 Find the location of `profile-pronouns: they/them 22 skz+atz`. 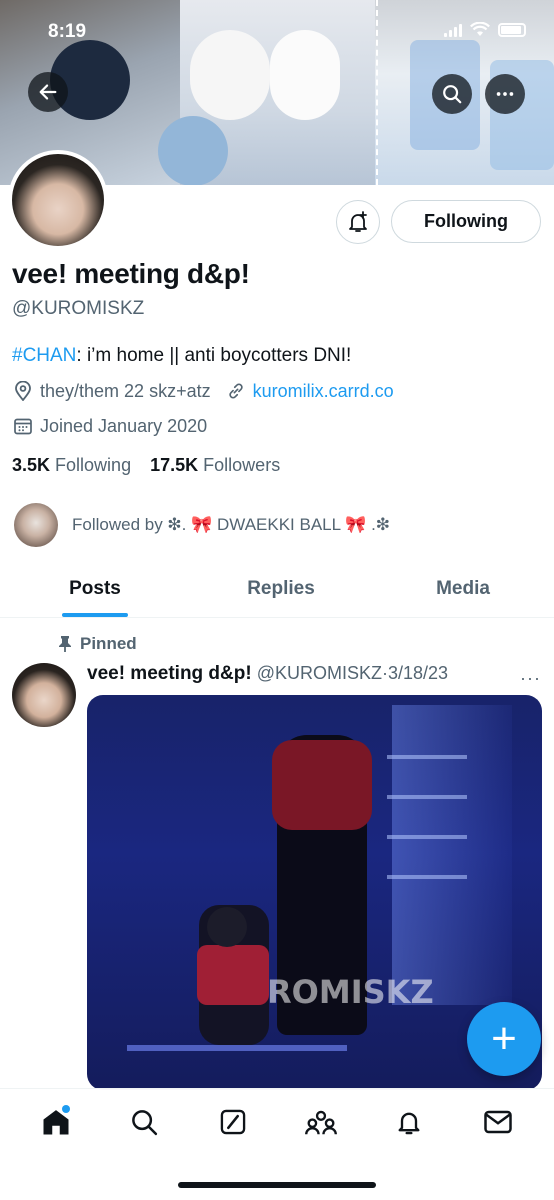

profile-pronouns: they/them 22 skz+atz is located at coordinates (125, 390).